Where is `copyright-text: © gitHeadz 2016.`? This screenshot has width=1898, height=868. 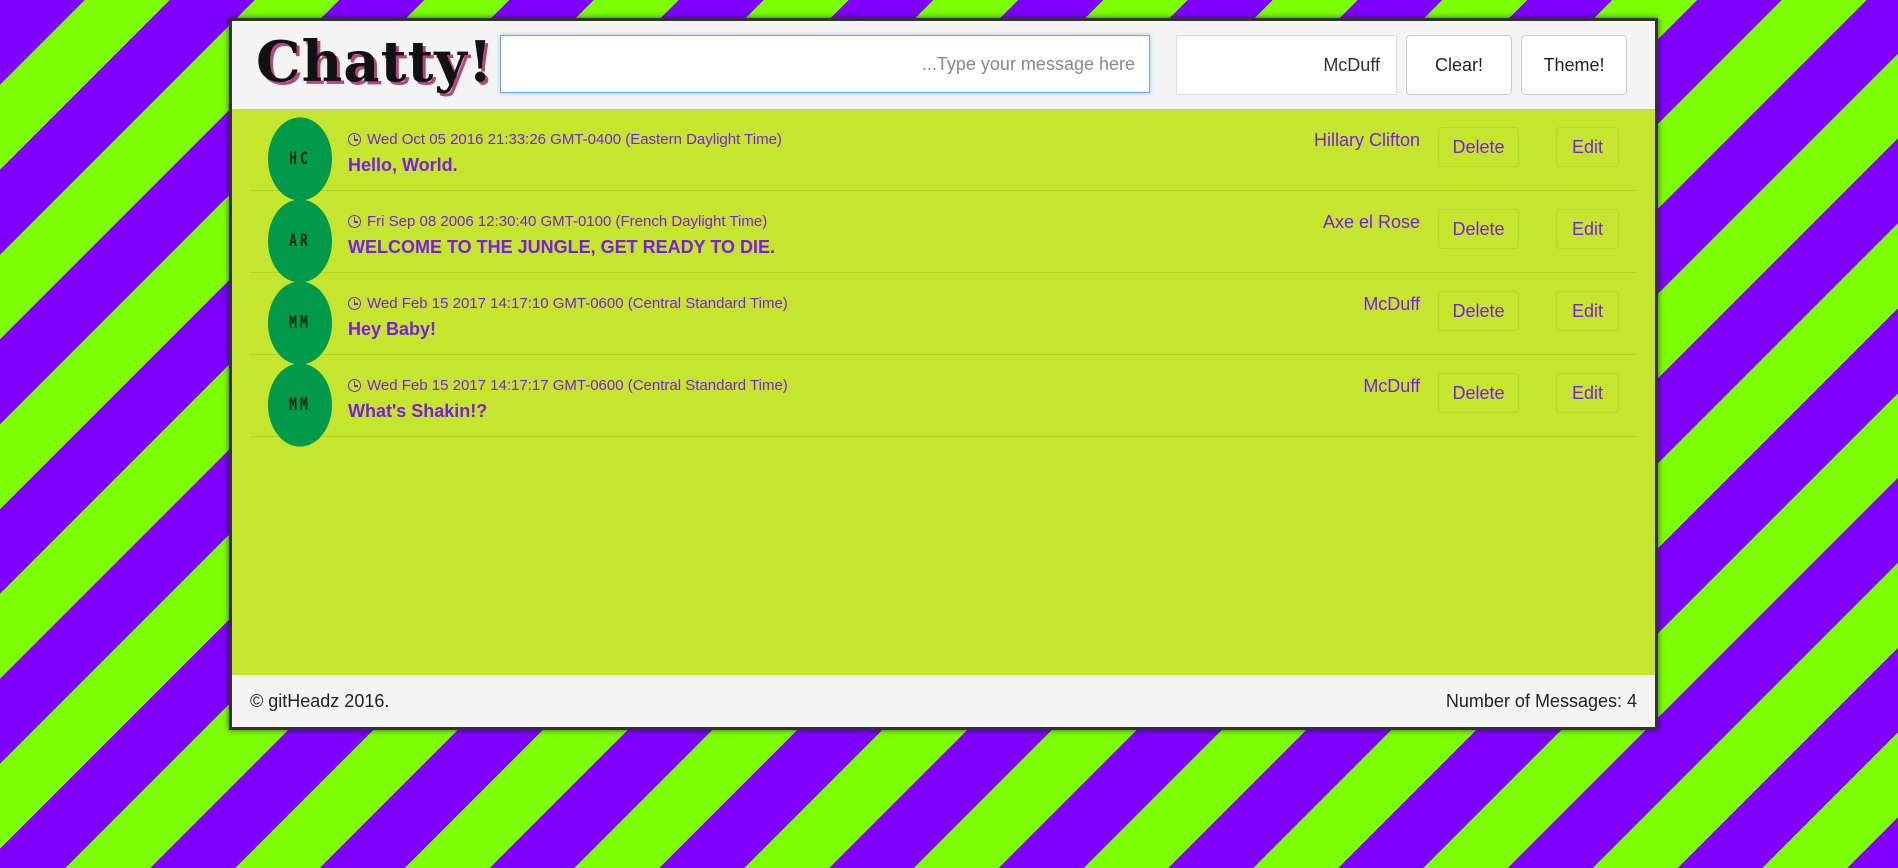
copyright-text: © gitHeadz 2016. is located at coordinates (320, 701).